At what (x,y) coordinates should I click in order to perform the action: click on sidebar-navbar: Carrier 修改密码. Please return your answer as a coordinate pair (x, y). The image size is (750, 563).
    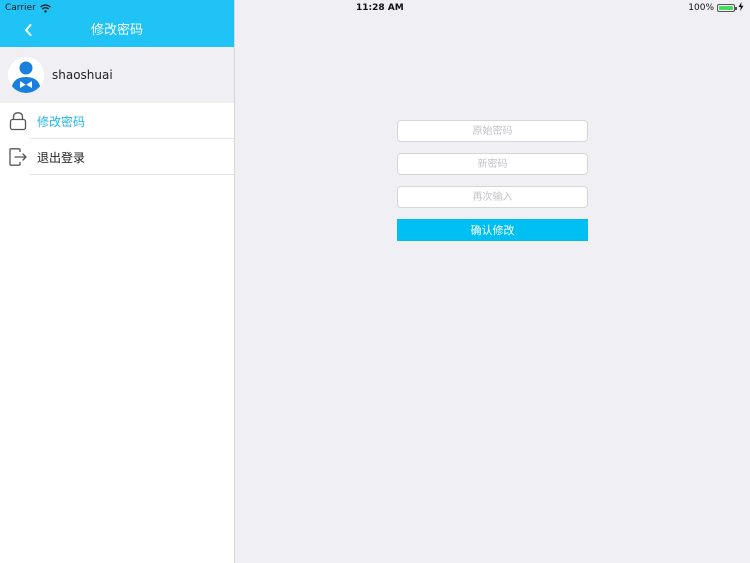
    Looking at the image, I should click on (117, 23).